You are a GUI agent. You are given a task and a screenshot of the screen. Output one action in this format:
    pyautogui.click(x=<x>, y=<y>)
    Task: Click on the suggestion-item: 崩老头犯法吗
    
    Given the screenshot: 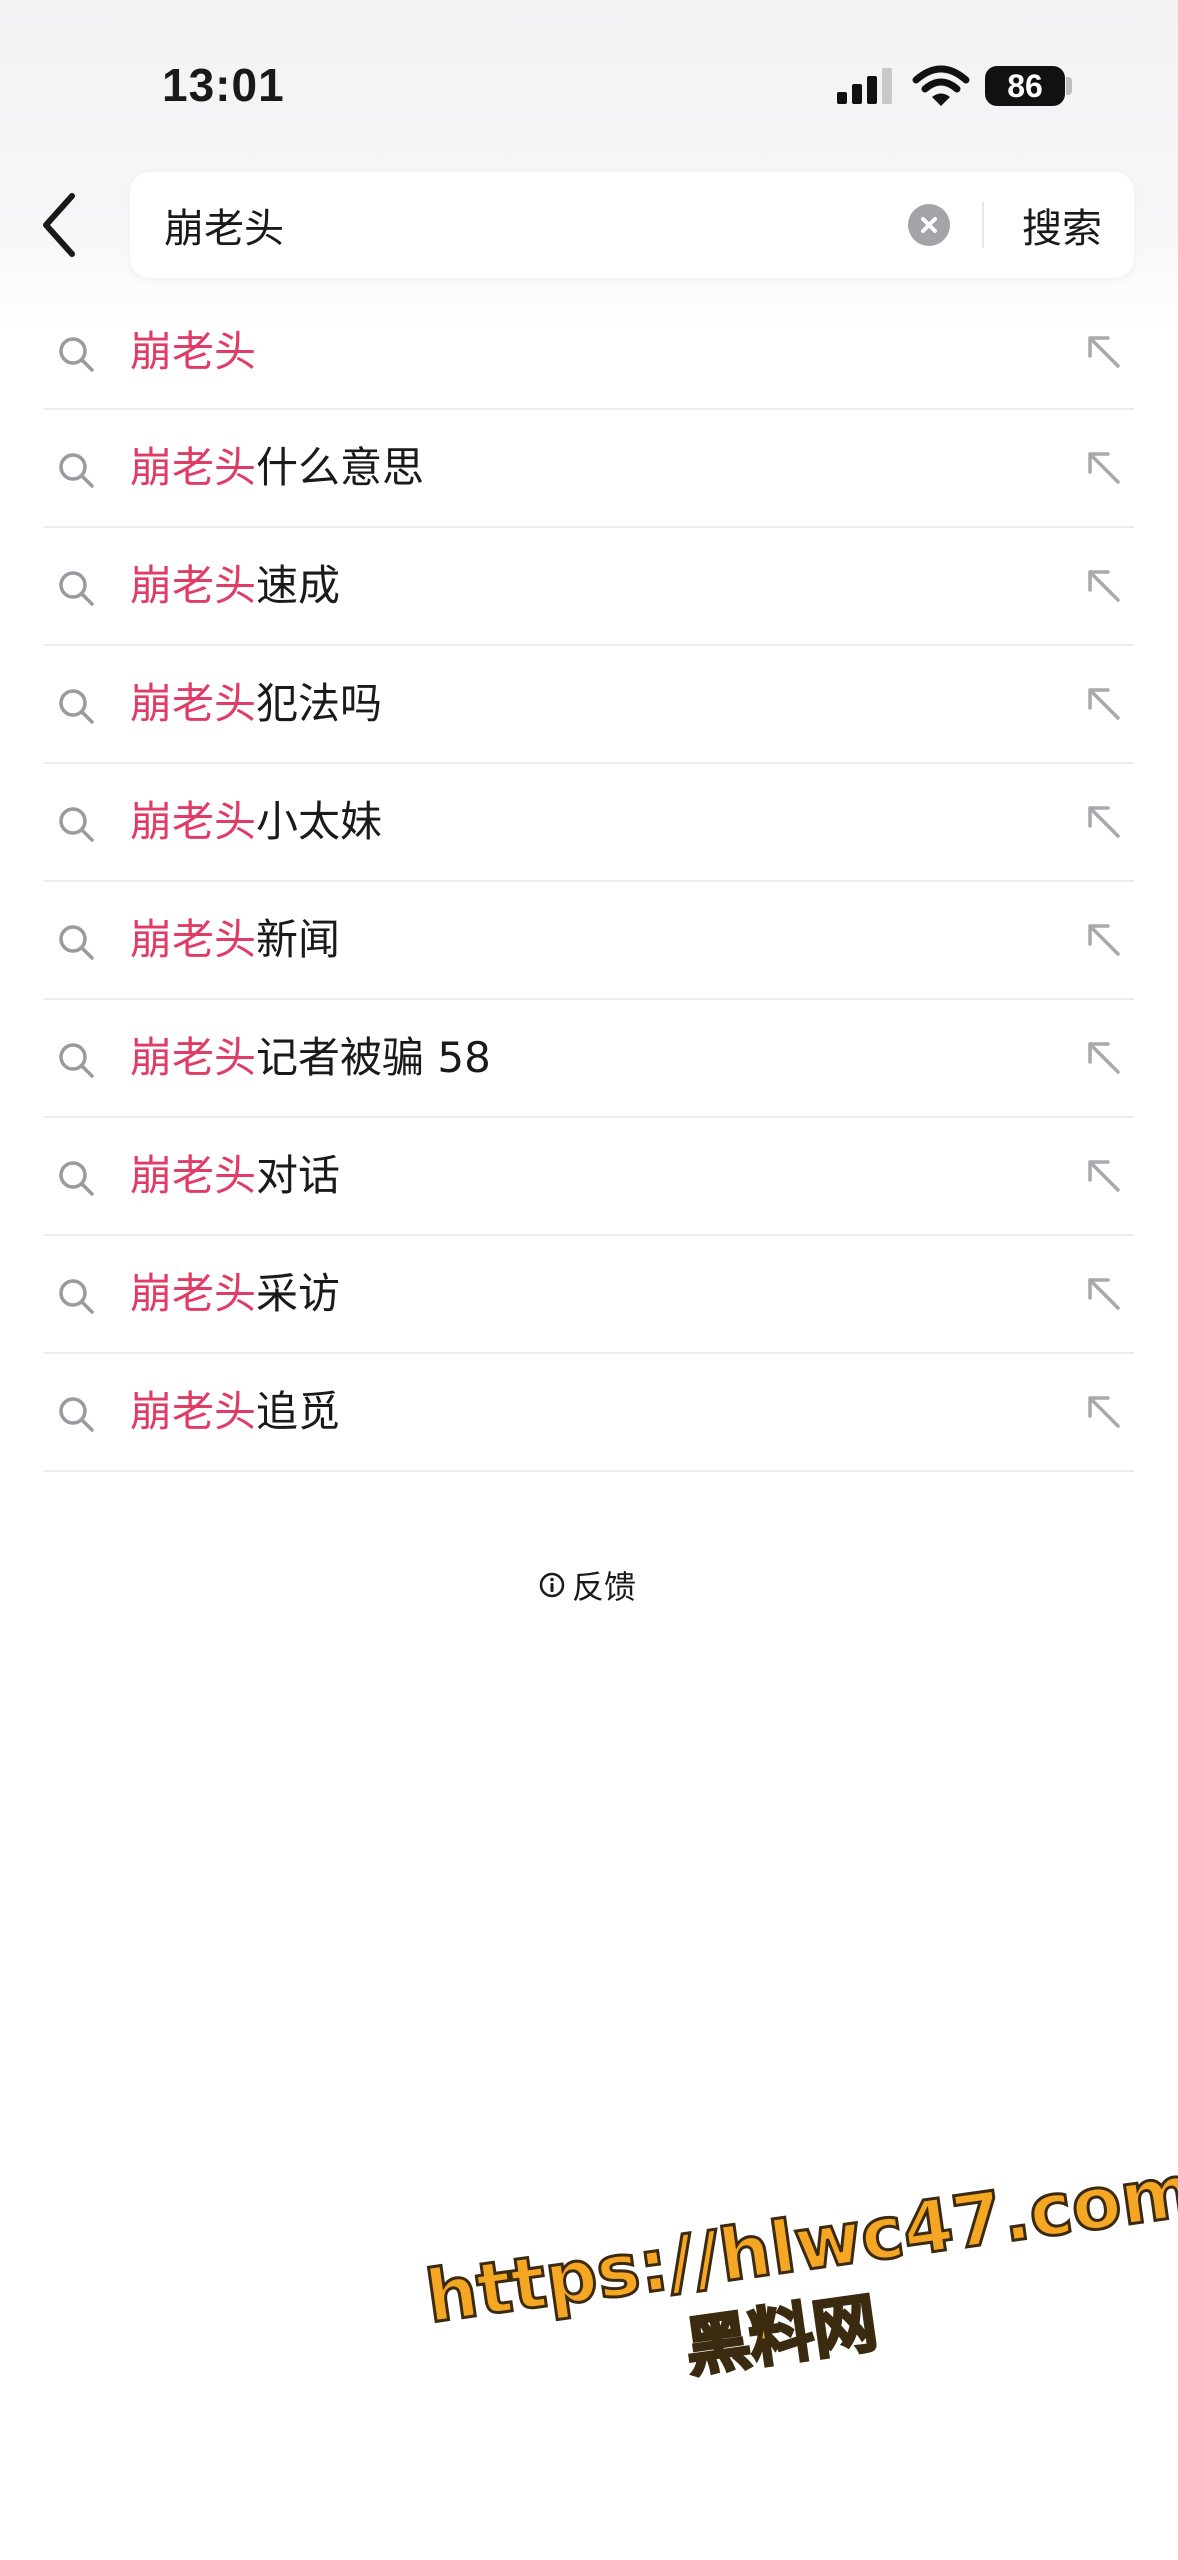 What is the action you would take?
    pyautogui.click(x=589, y=705)
    